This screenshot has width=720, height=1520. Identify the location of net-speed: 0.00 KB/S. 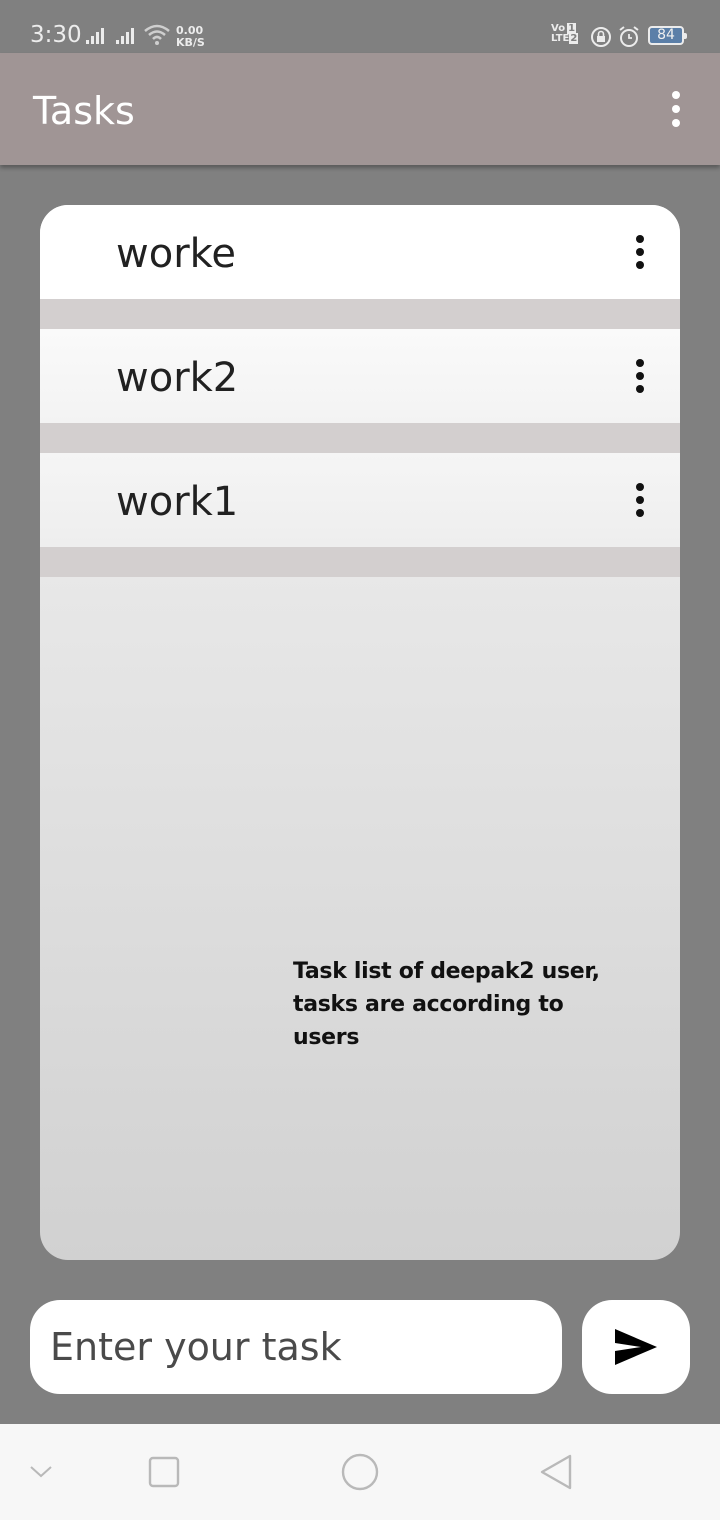
(190, 37).